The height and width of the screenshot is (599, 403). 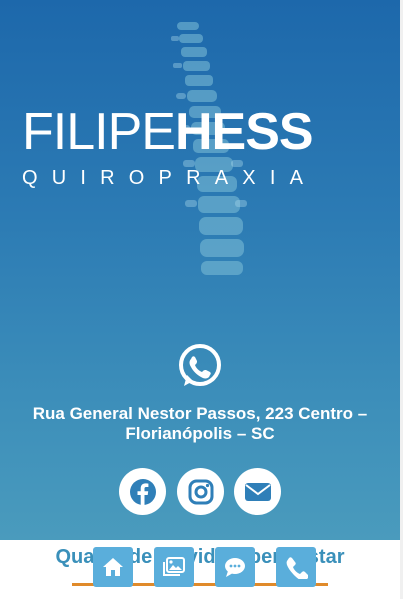 I want to click on nav-phone-button, so click(x=296, y=567).